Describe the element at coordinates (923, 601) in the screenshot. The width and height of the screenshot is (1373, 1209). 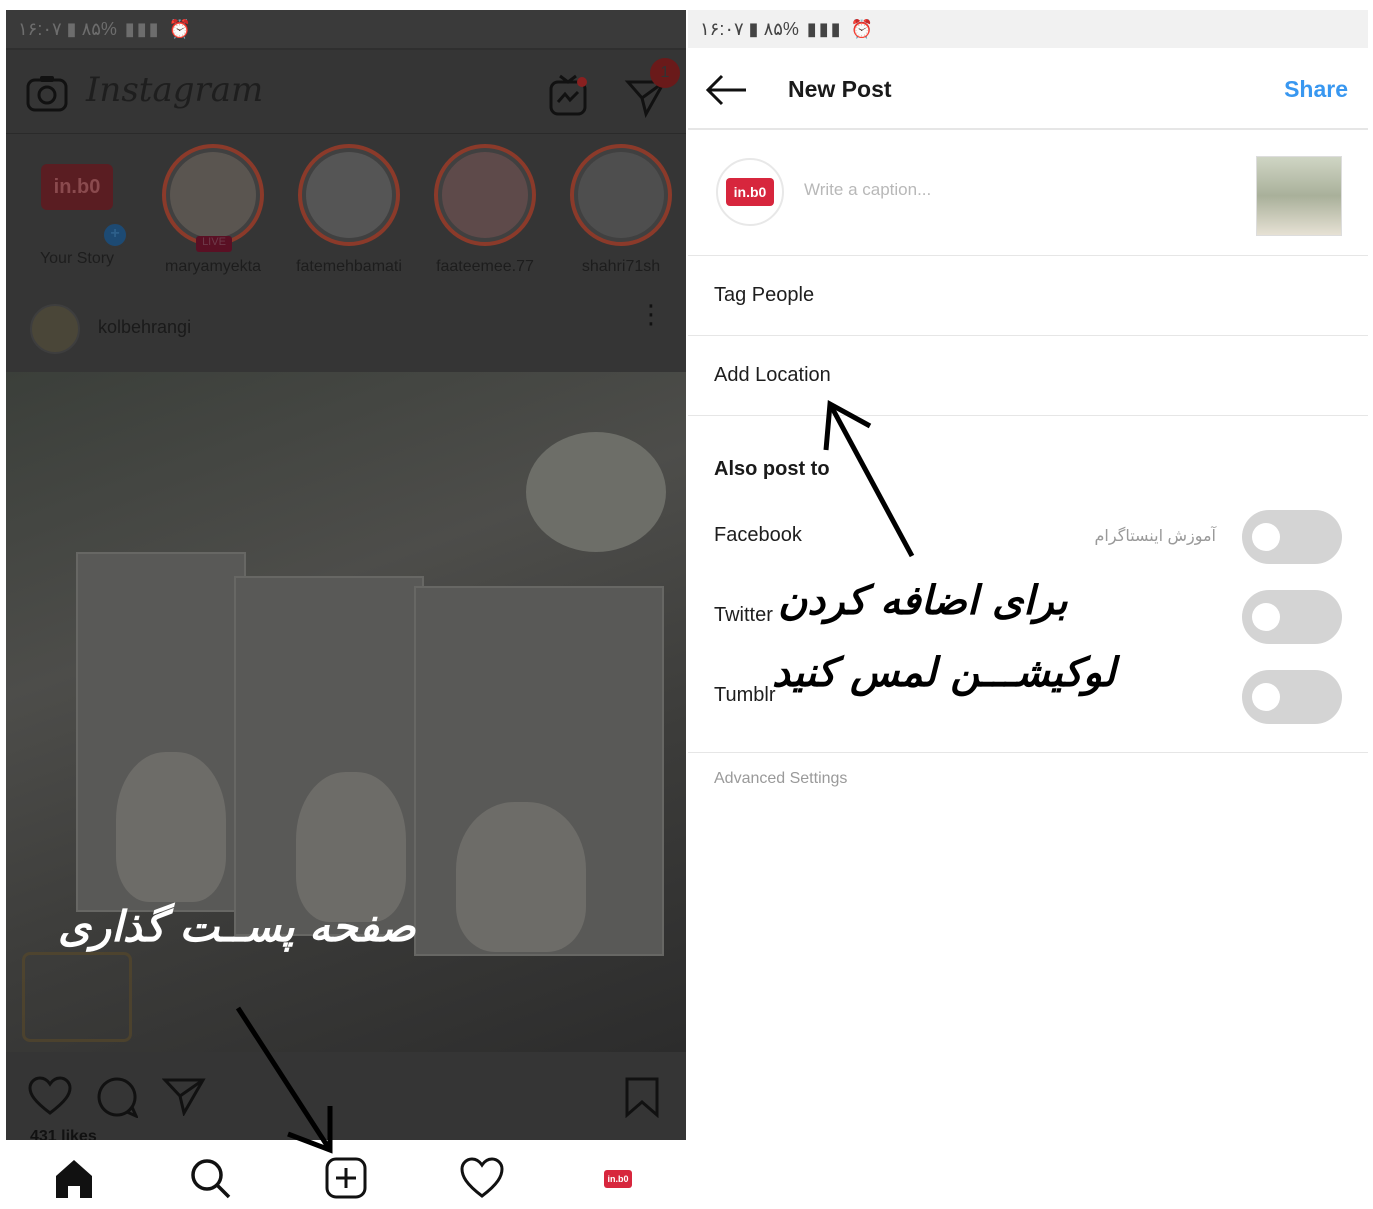
I see `annotation-line-1: برای اضافه کردن` at that location.